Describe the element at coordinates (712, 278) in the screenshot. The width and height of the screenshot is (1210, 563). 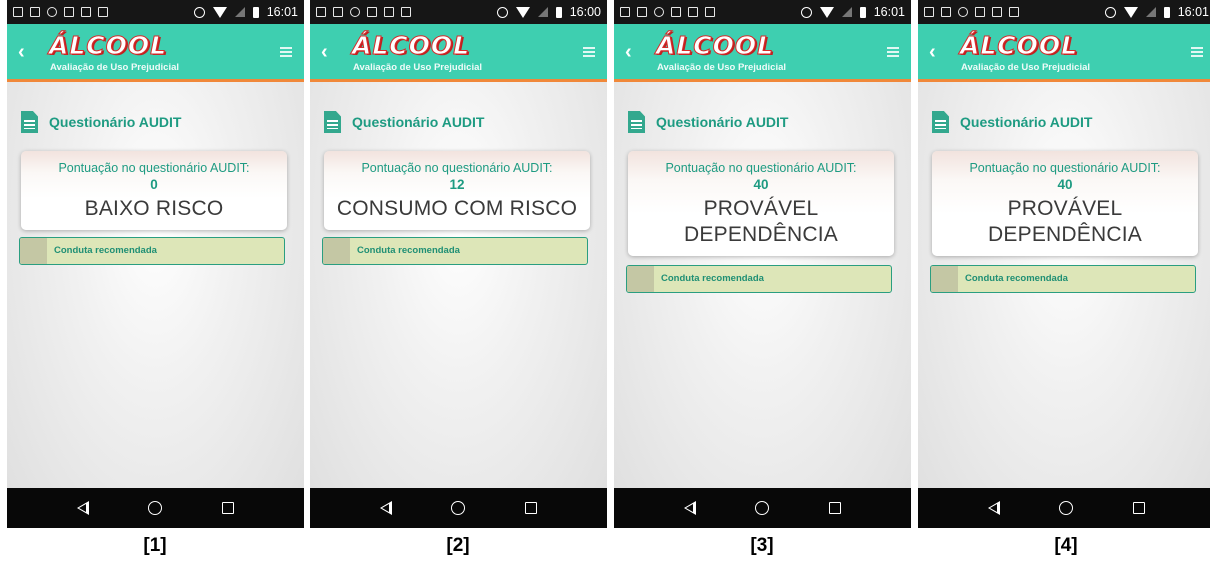
I see `conduta-label: Conduta recomendada` at that location.